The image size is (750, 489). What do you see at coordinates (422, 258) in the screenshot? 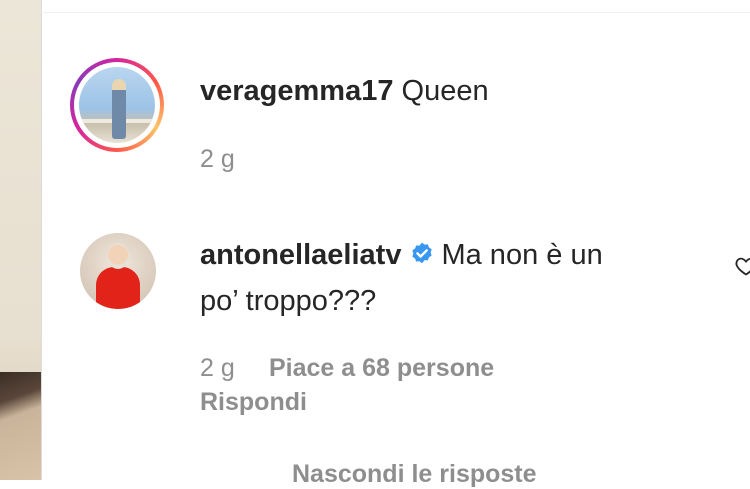
I see `verified-badge-icon` at bounding box center [422, 258].